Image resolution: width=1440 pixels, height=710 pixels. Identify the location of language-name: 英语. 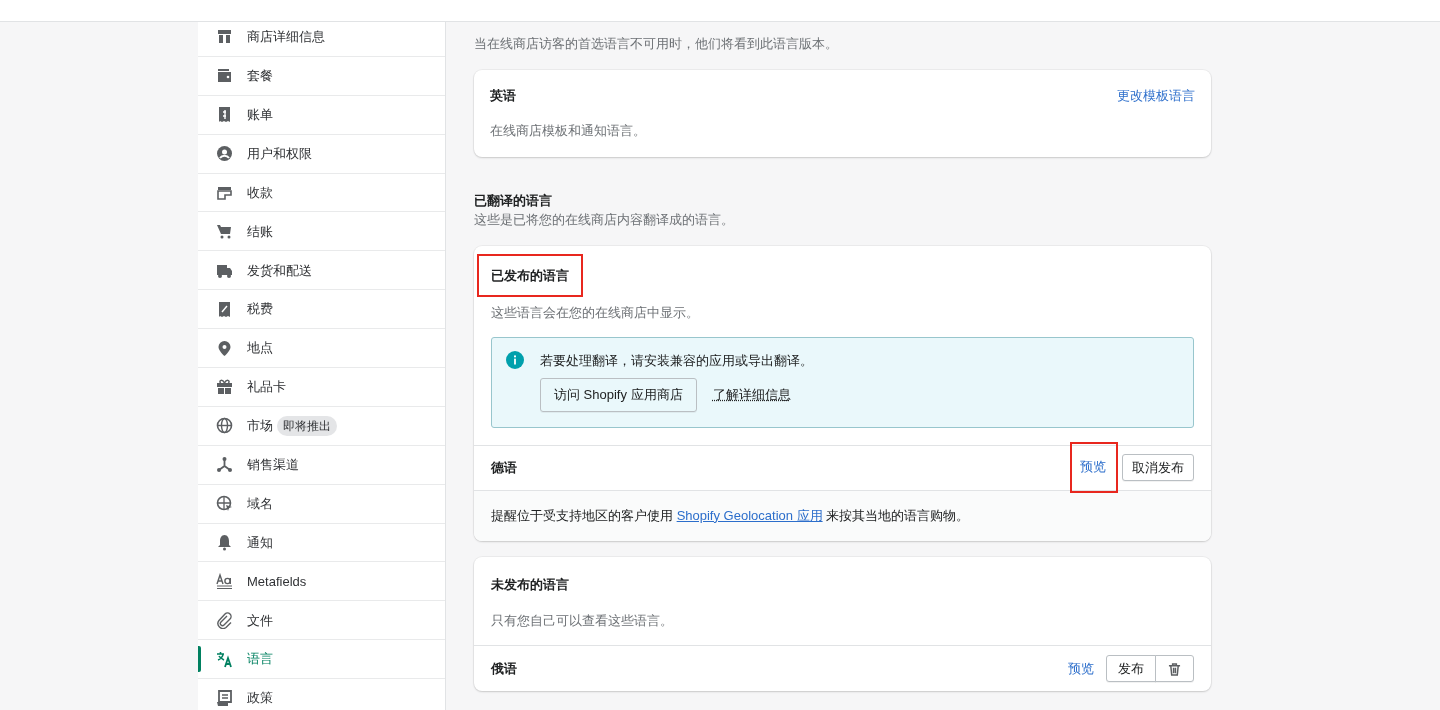
(503, 95).